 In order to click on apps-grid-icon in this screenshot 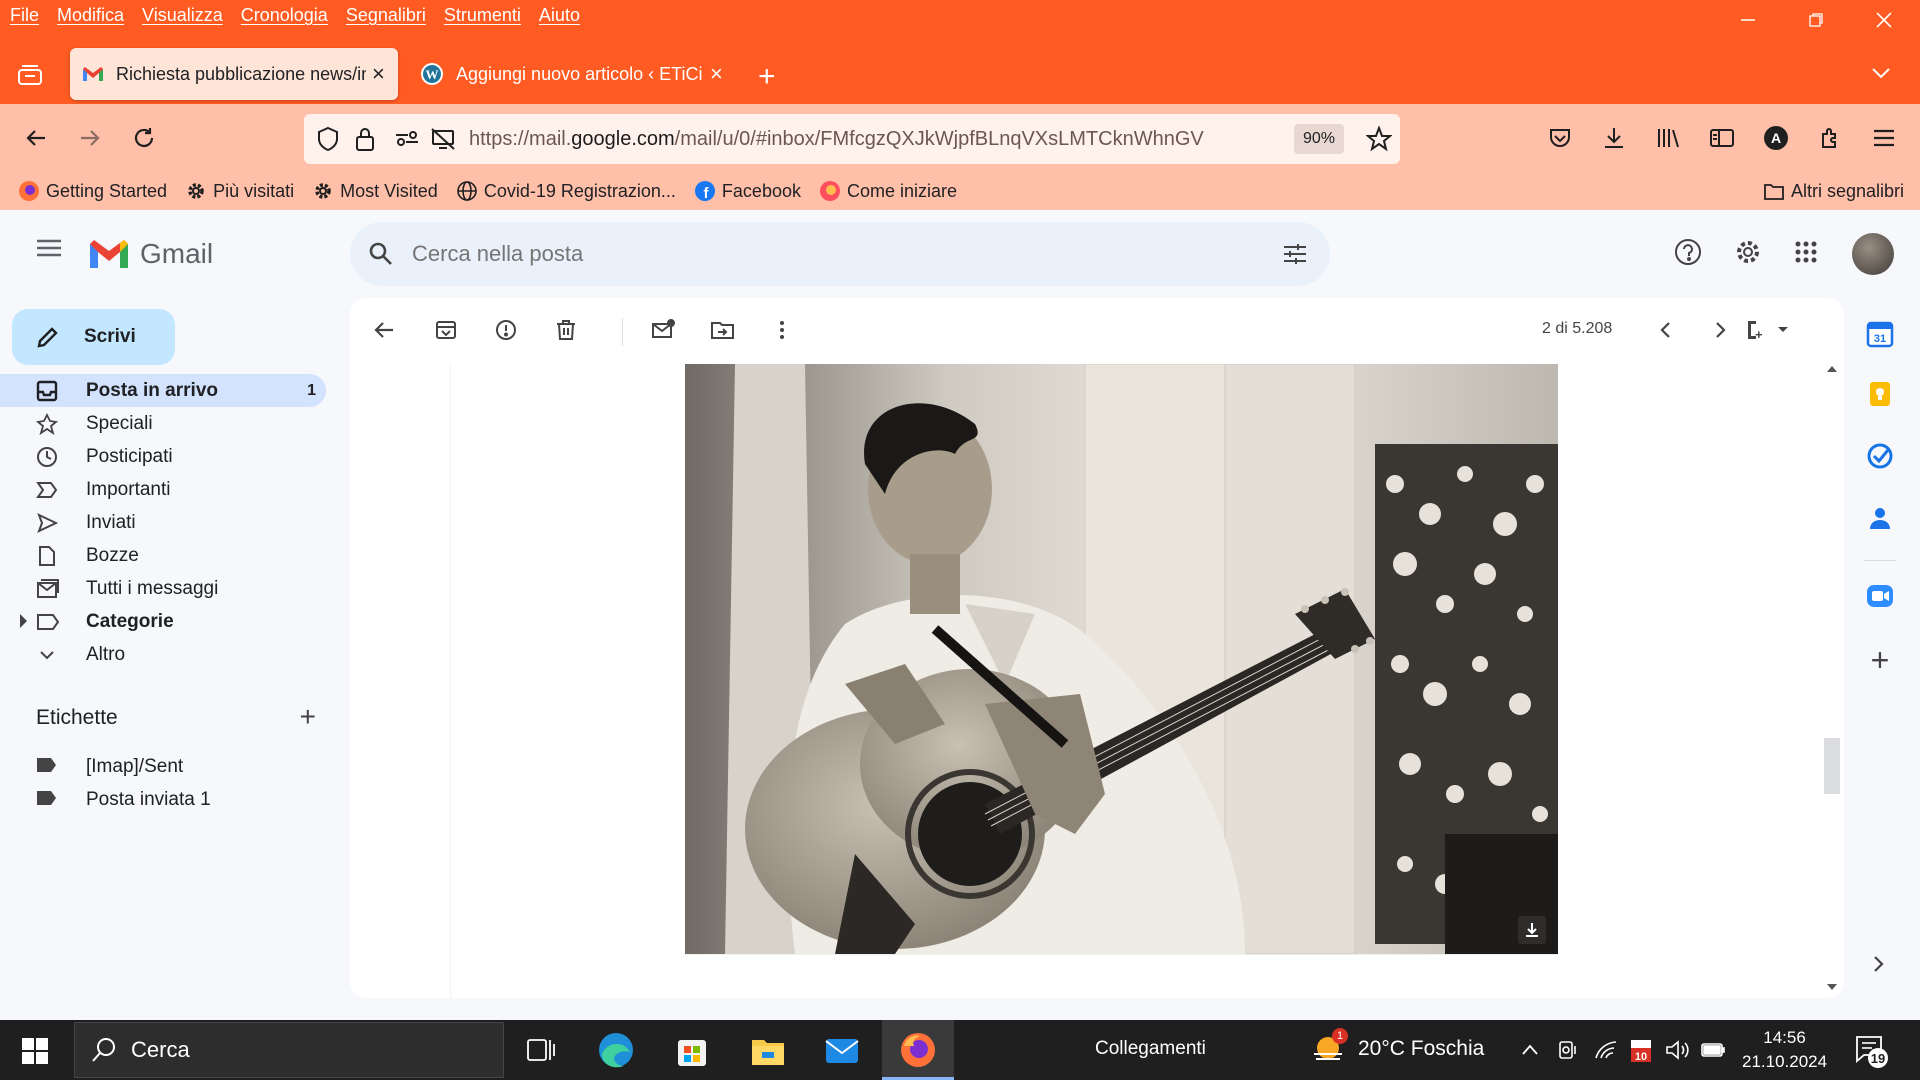, I will do `click(1806, 252)`.